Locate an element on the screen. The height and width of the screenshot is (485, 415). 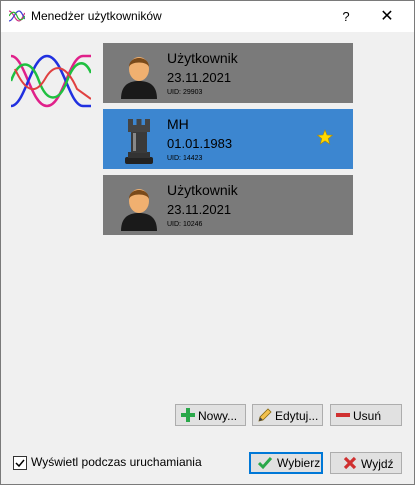
startup-checkbox is located at coordinates (20, 463).